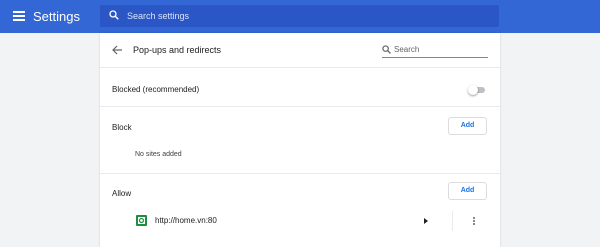 The height and width of the screenshot is (247, 600). I want to click on allow-site-row: http://home.vn:80, so click(300, 221).